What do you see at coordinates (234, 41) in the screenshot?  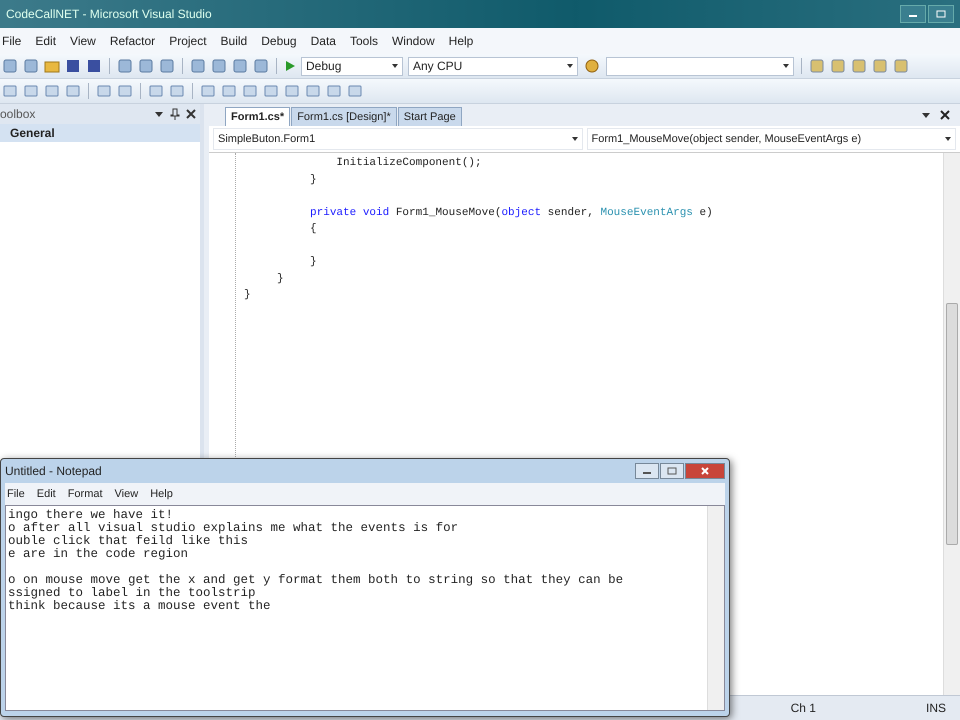 I see `menu-item: Build` at bounding box center [234, 41].